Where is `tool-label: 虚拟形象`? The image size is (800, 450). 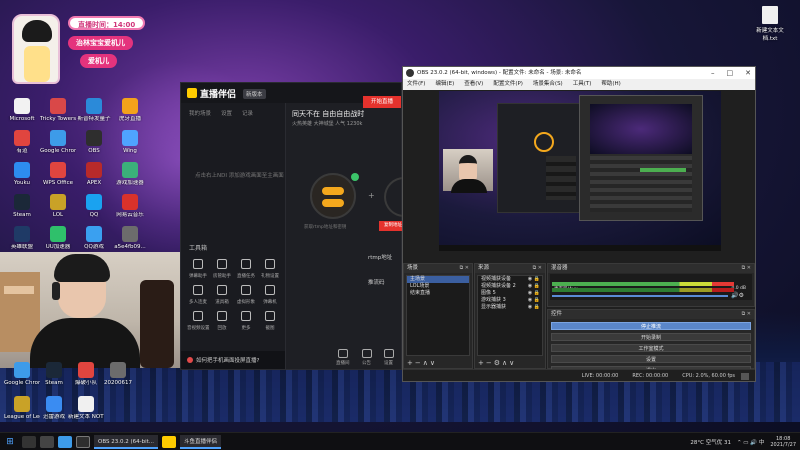
tool-label: 虚拟形象 is located at coordinates (246, 302).